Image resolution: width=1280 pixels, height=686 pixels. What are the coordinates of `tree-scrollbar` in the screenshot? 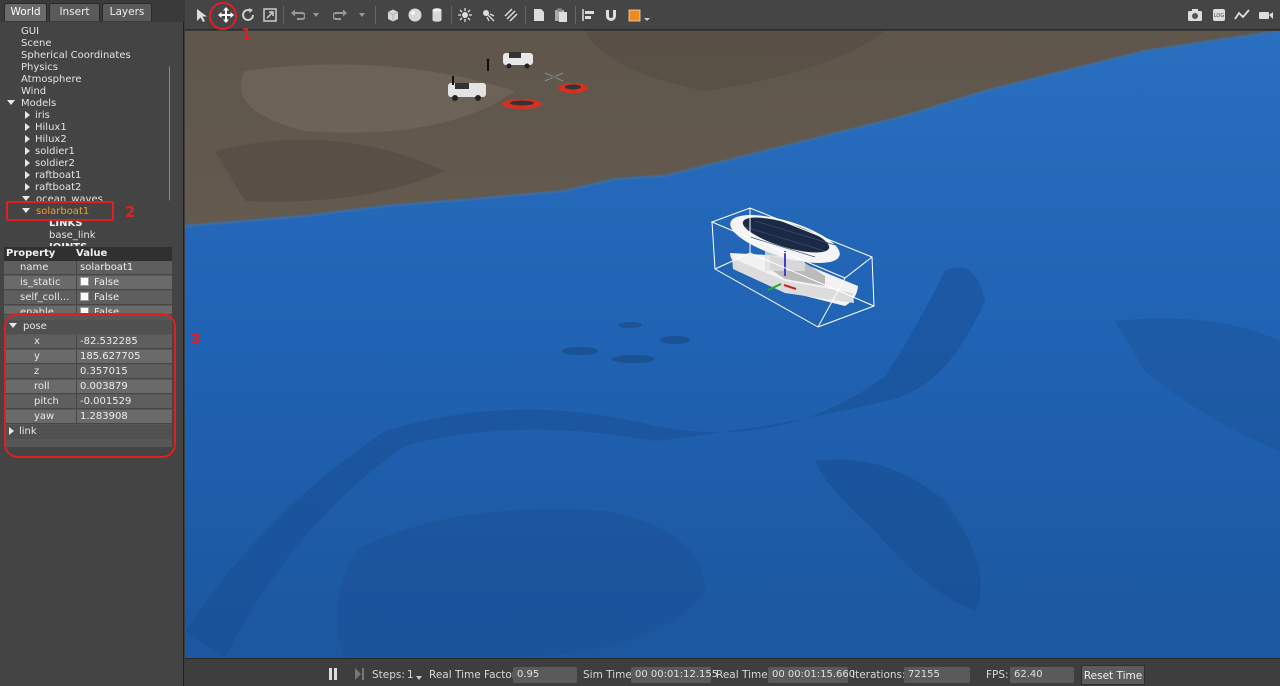 It's located at (169, 133).